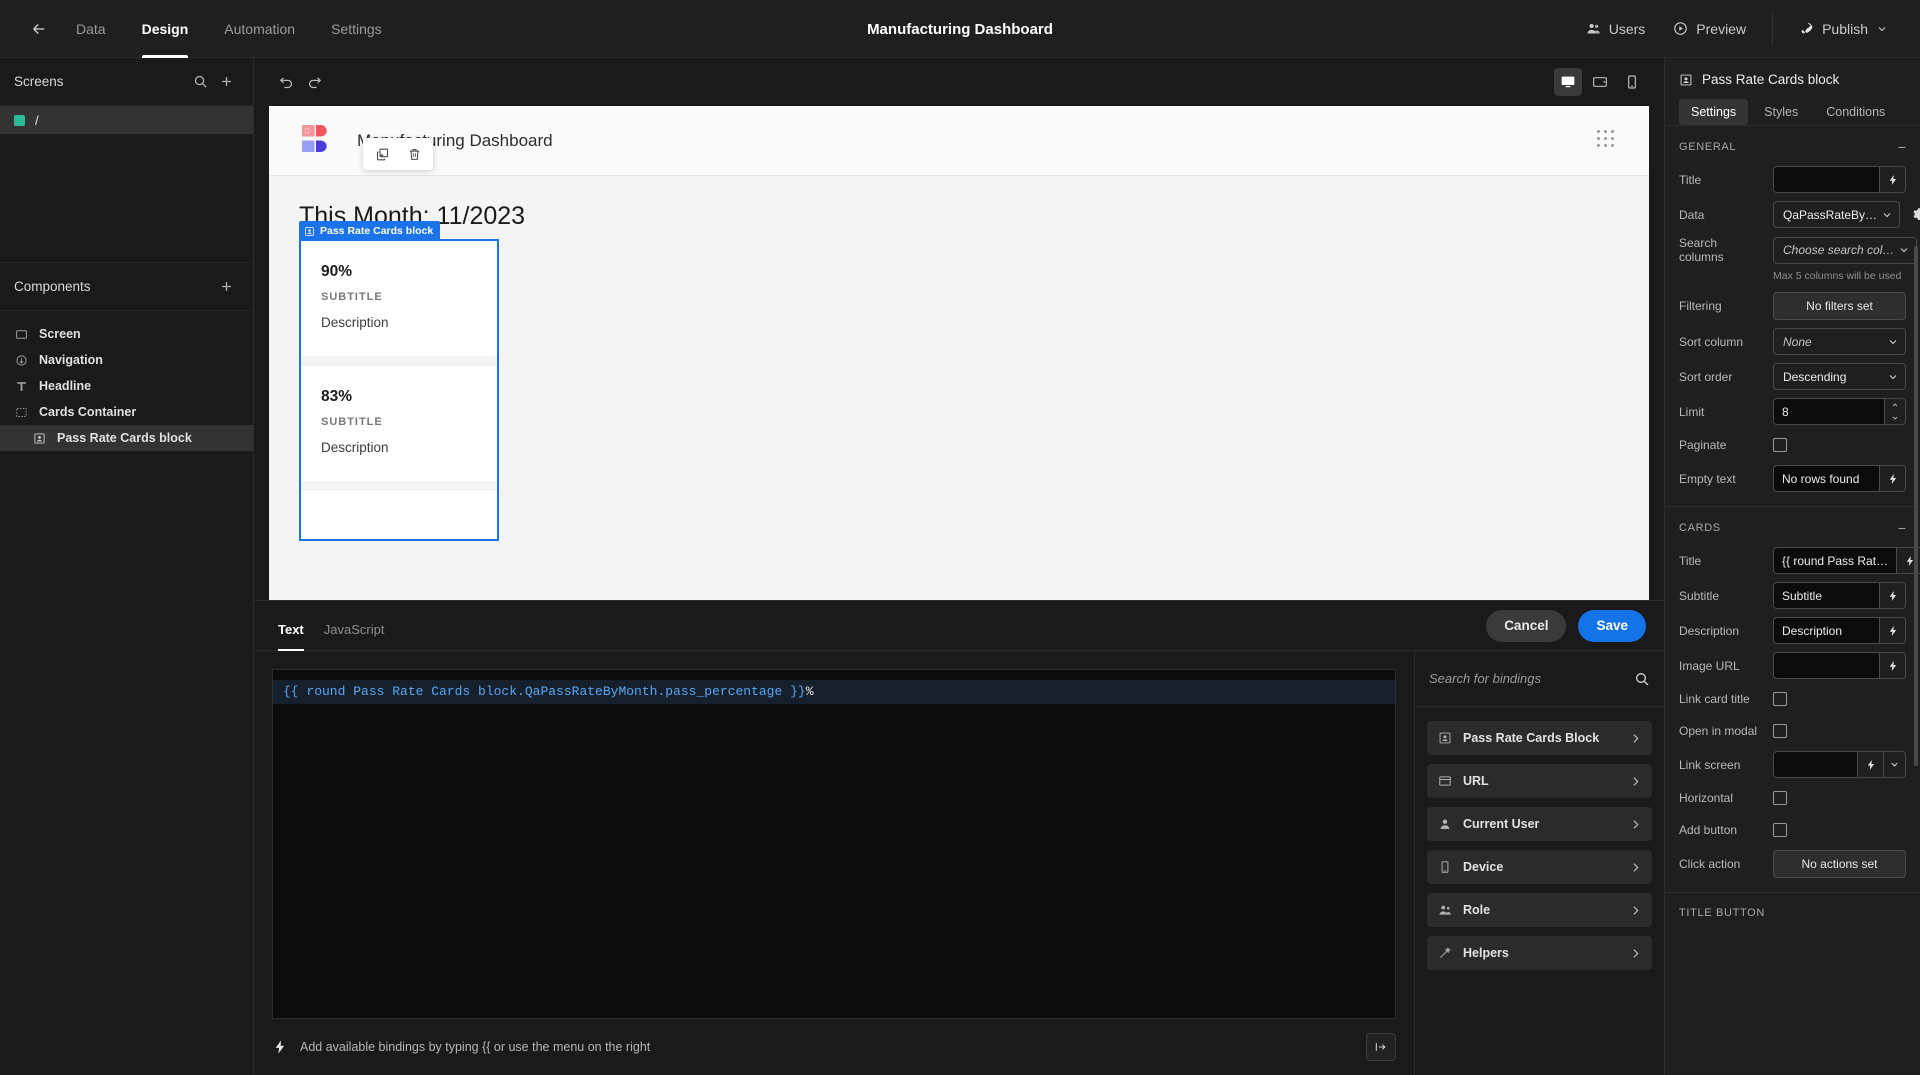 Image resolution: width=1920 pixels, height=1075 pixels. What do you see at coordinates (1826, 665) in the screenshot?
I see `image-url-input` at bounding box center [1826, 665].